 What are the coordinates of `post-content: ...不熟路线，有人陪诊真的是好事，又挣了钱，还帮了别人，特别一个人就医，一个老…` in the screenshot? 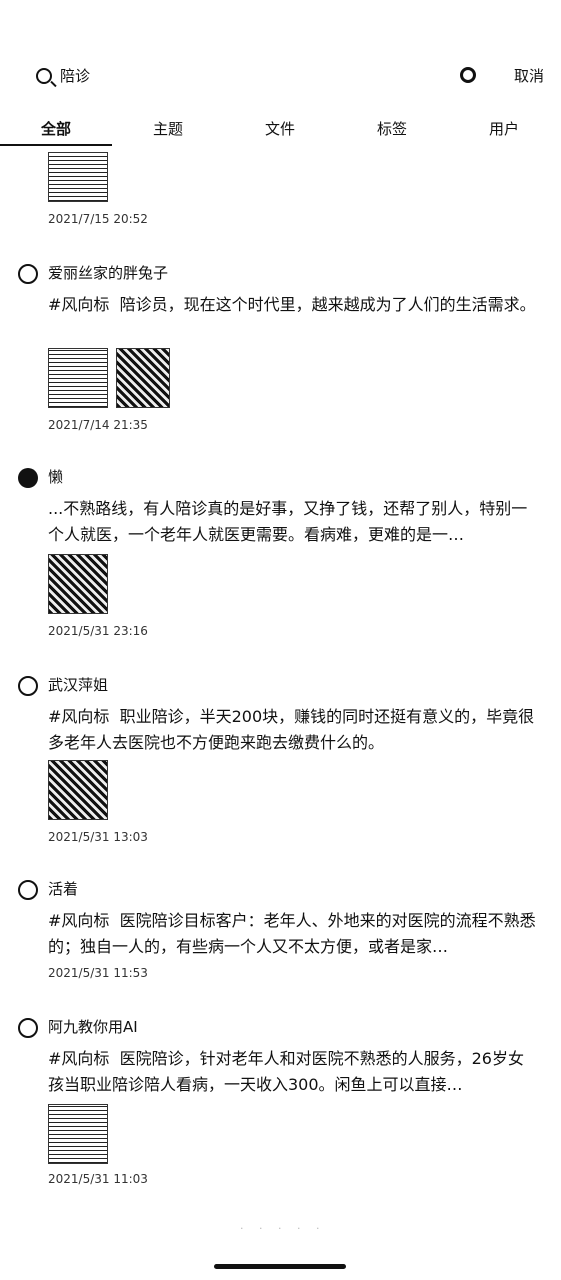 It's located at (288, 521).